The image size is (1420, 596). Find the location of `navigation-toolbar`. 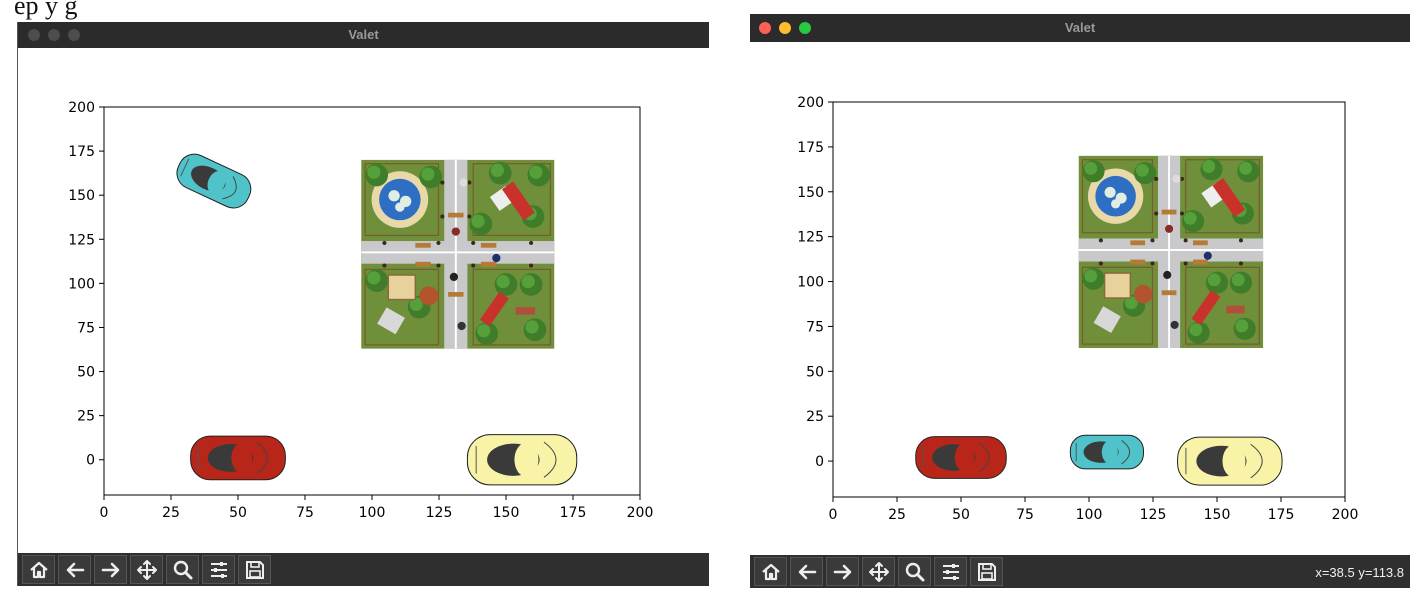

navigation-toolbar is located at coordinates (363, 569).